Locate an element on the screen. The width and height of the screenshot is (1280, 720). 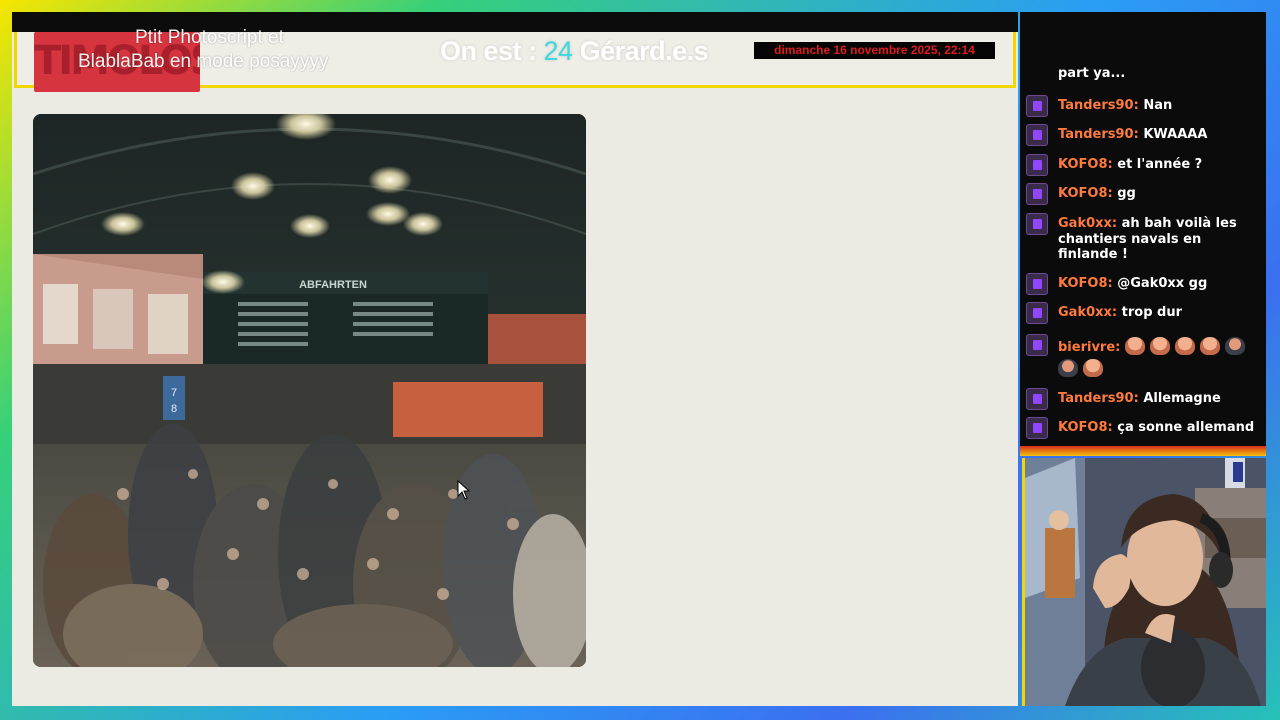
chat-text: gg is located at coordinates (1126, 193).